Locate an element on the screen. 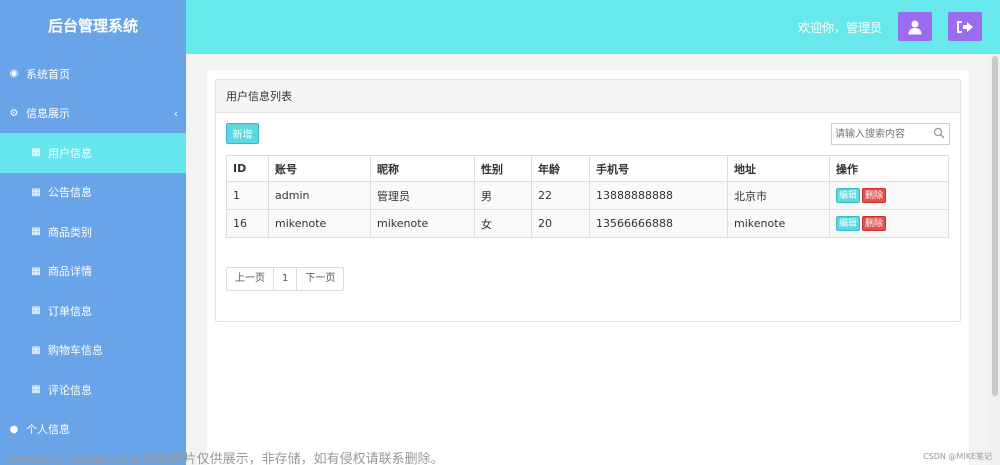 The image size is (1000, 465). cell-account: admin is located at coordinates (319, 195).